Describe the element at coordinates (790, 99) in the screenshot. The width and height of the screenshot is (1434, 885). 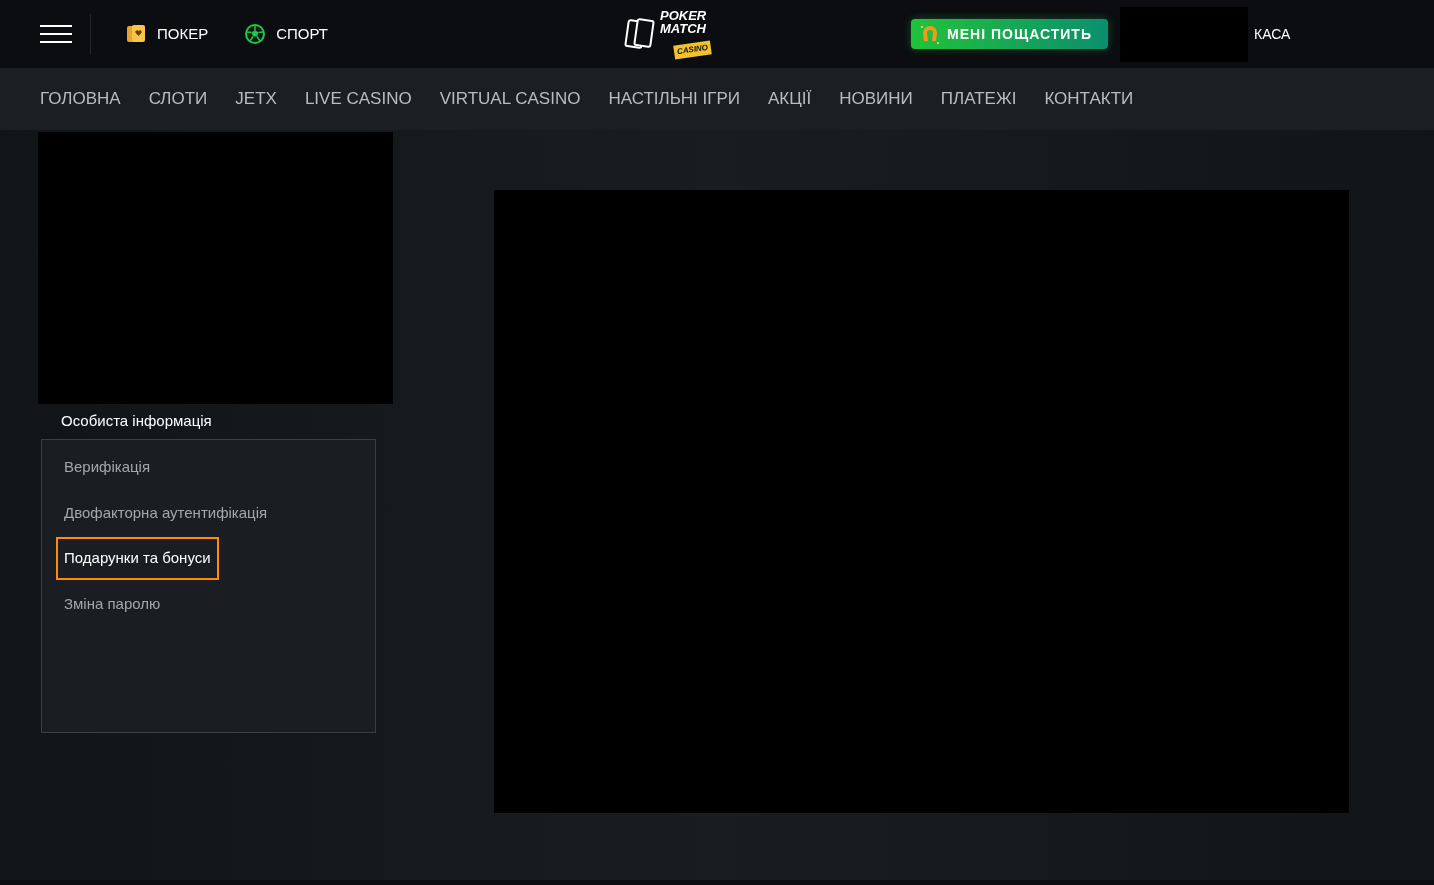
I see `nav-link: АКЦІЇ` at that location.